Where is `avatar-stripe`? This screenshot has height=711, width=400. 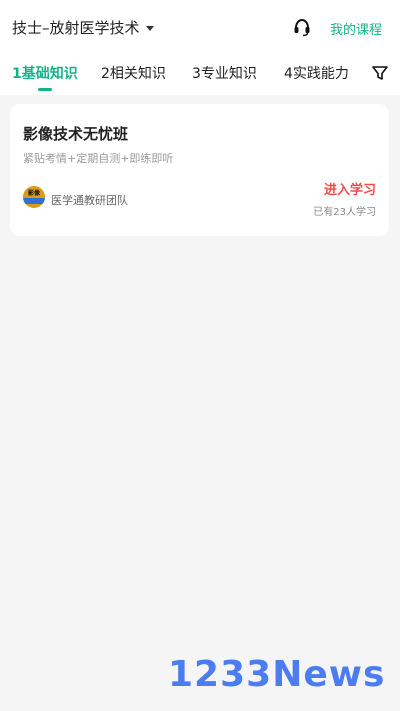 avatar-stripe is located at coordinates (34, 201).